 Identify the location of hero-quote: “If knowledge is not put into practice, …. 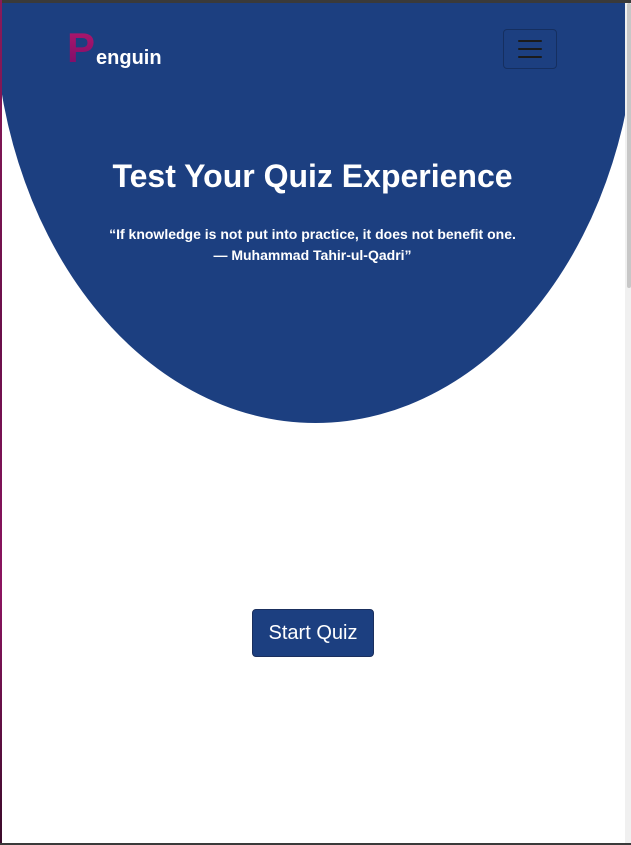
(312, 245).